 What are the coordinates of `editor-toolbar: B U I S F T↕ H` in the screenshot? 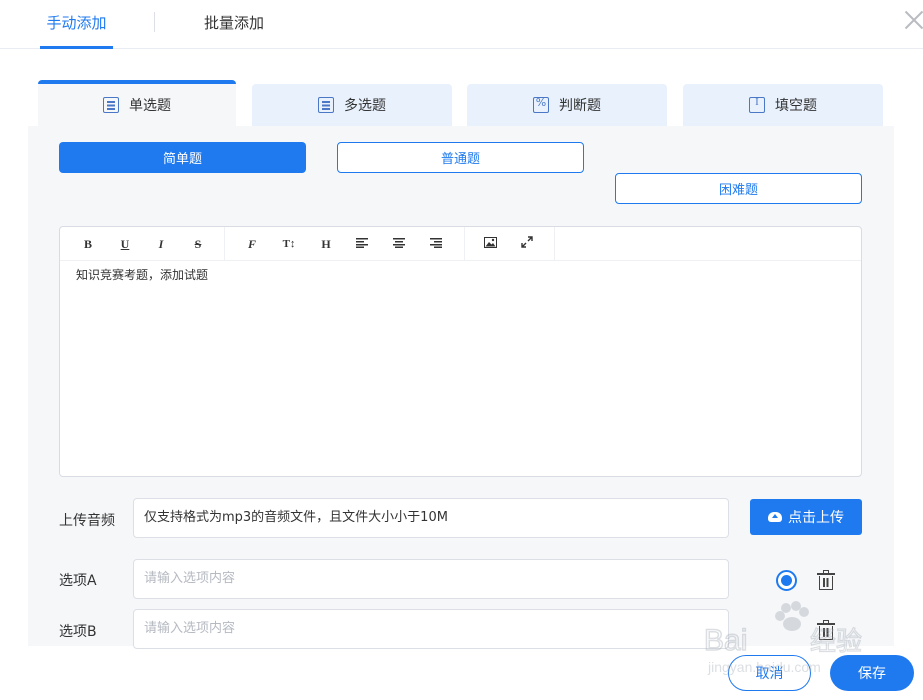 It's located at (460, 244).